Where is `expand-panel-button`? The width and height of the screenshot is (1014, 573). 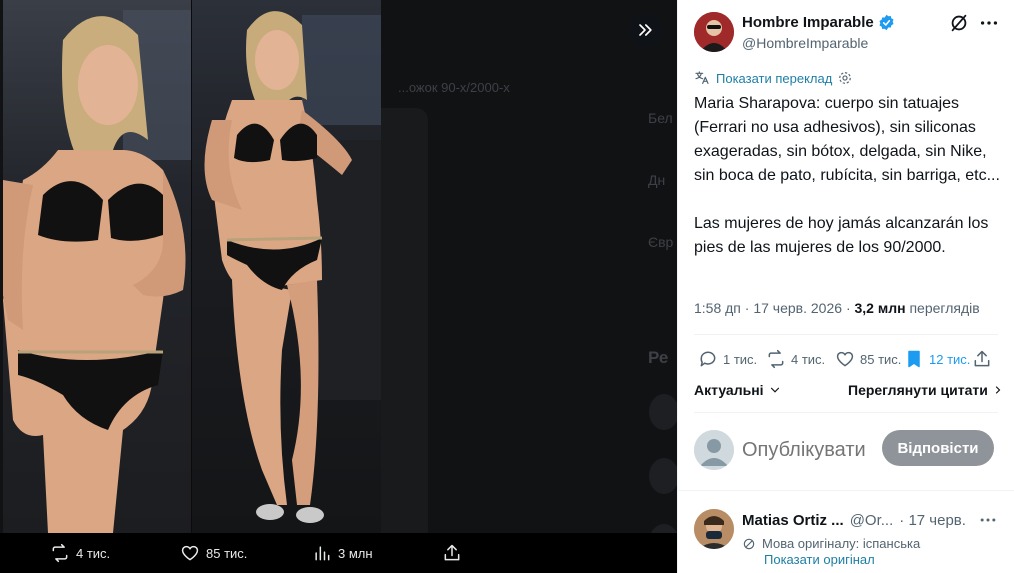
expand-panel-button is located at coordinates (645, 30).